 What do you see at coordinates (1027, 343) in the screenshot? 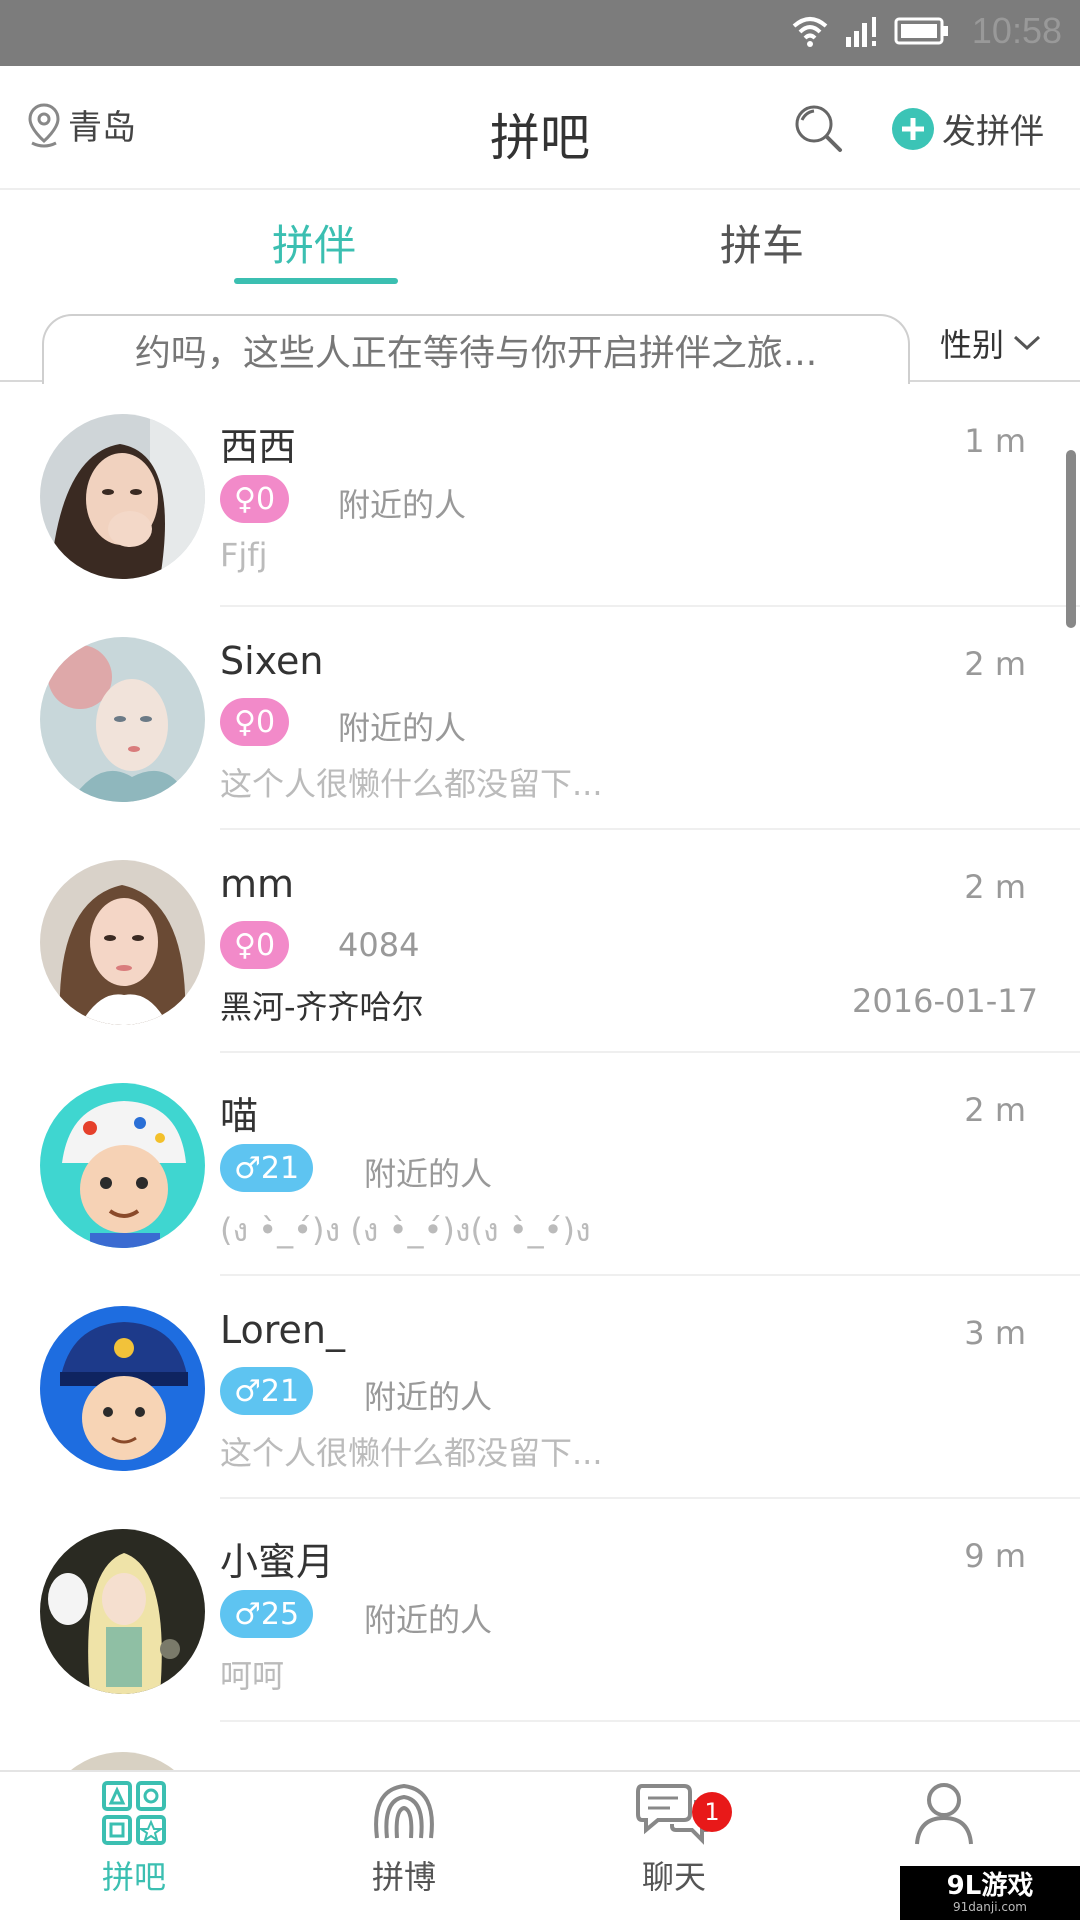
I see `chevron-down-icon` at bounding box center [1027, 343].